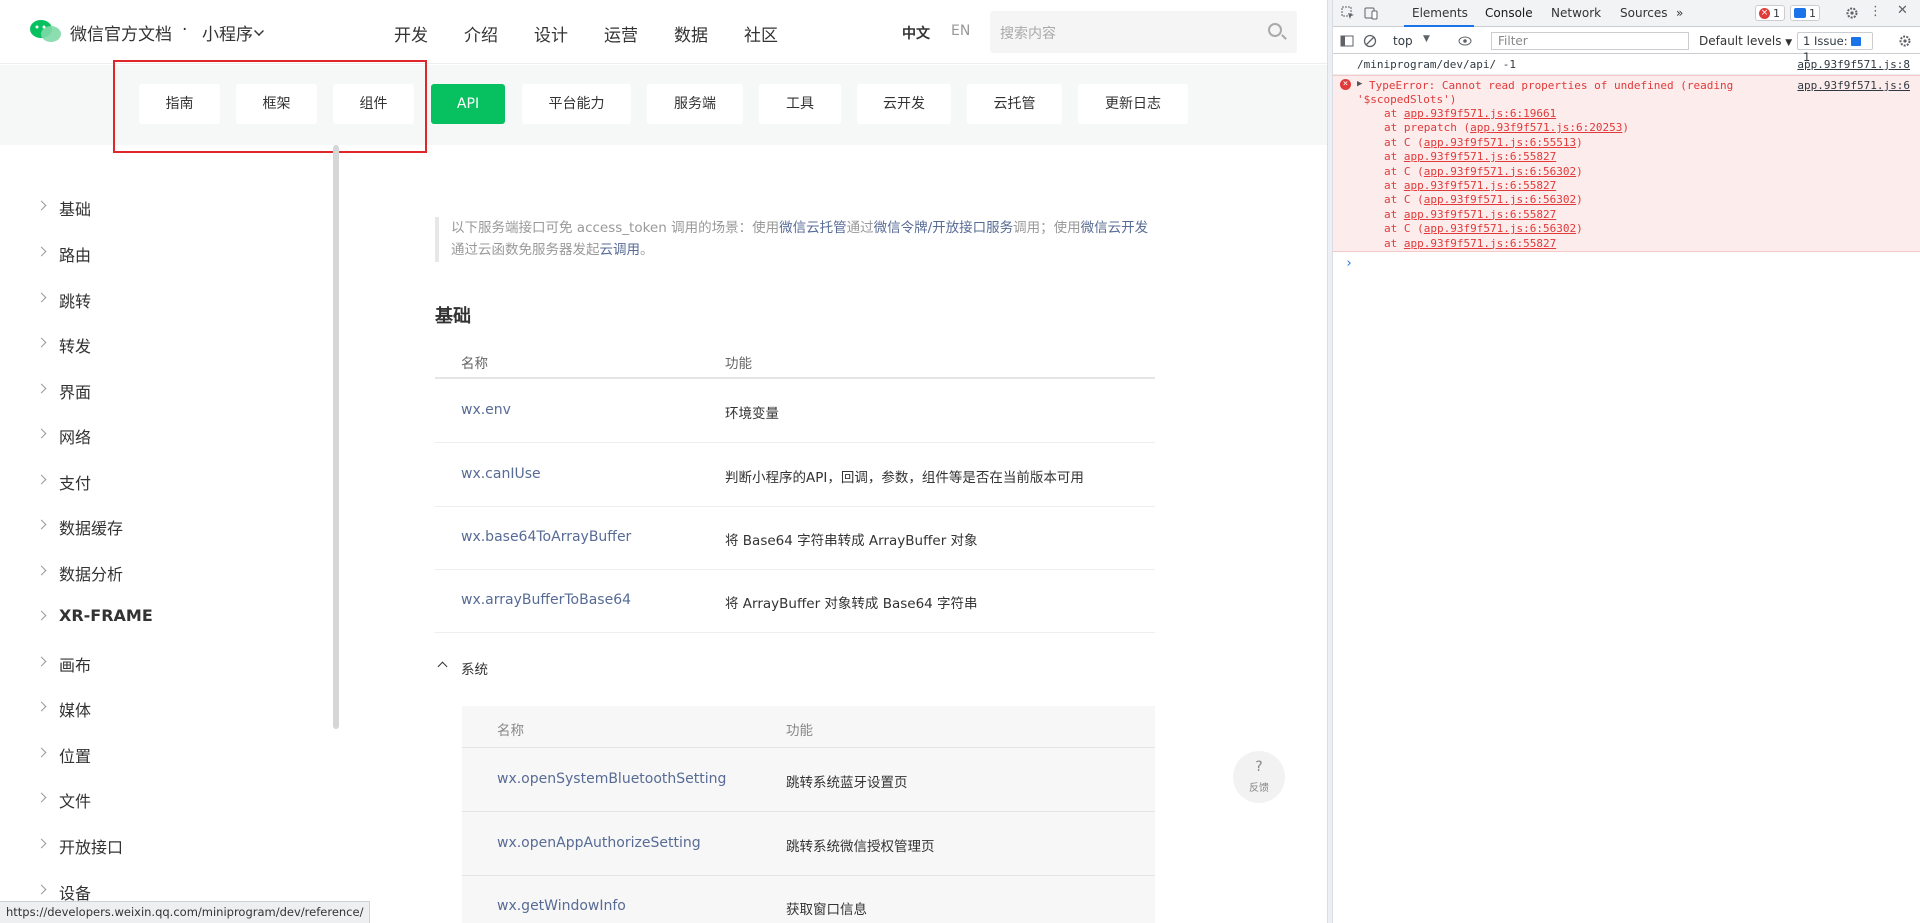 This screenshot has width=1920, height=923. Describe the element at coordinates (1546, 127) in the screenshot. I see `stack-frame-link: app.93f9f571.js:6:20253` at that location.